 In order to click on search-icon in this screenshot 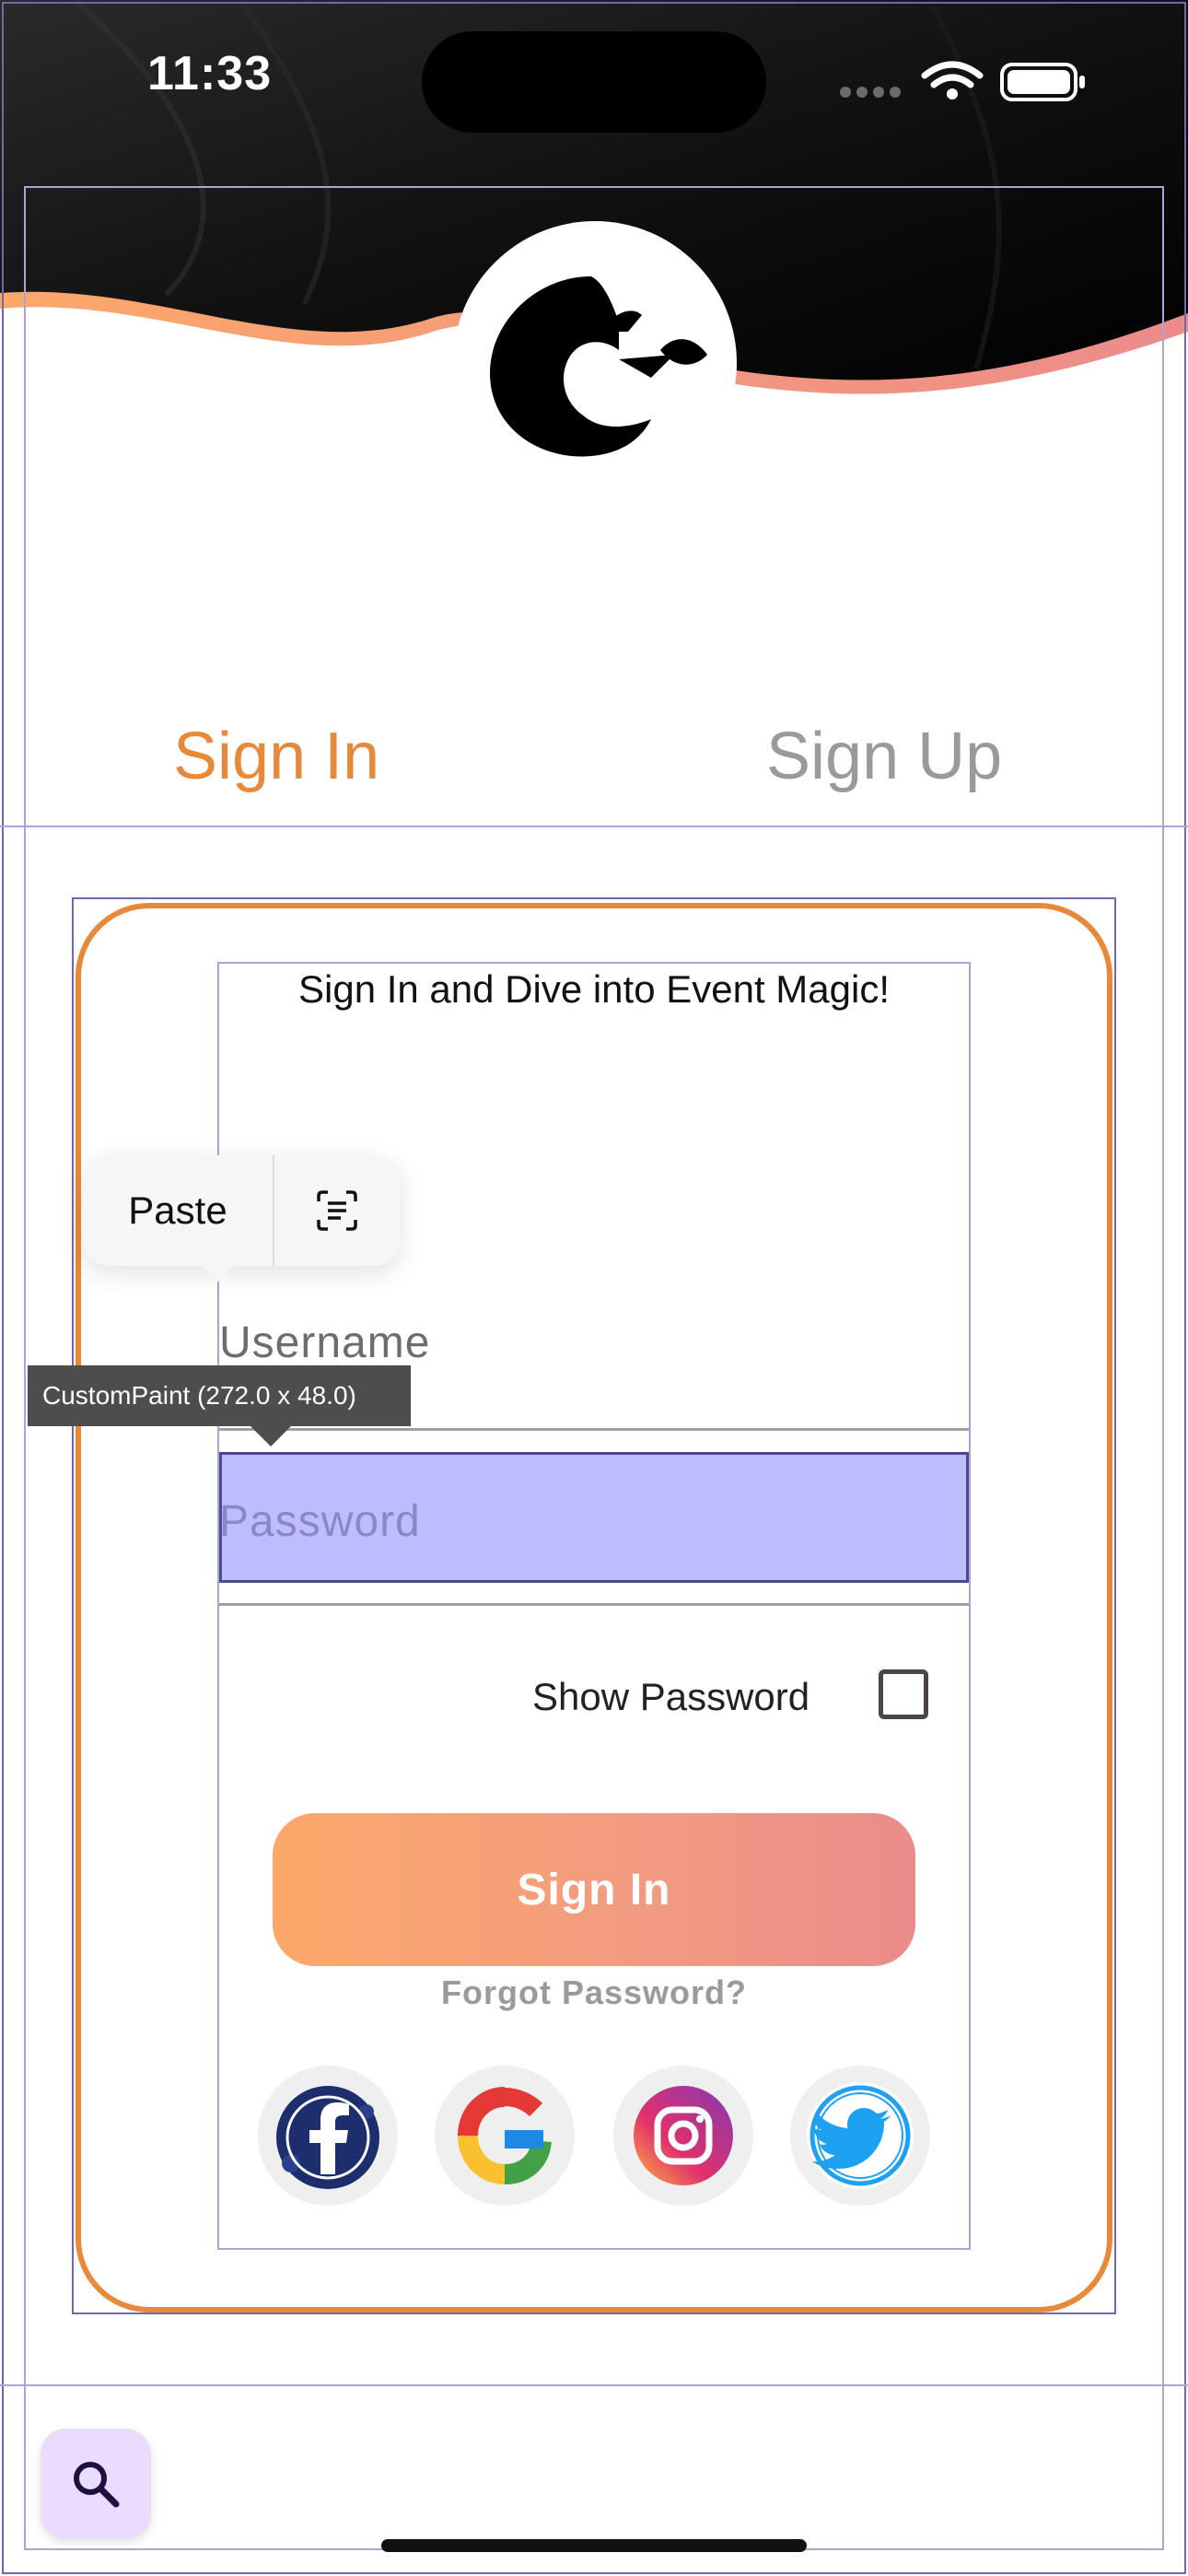, I will do `click(97, 2485)`.